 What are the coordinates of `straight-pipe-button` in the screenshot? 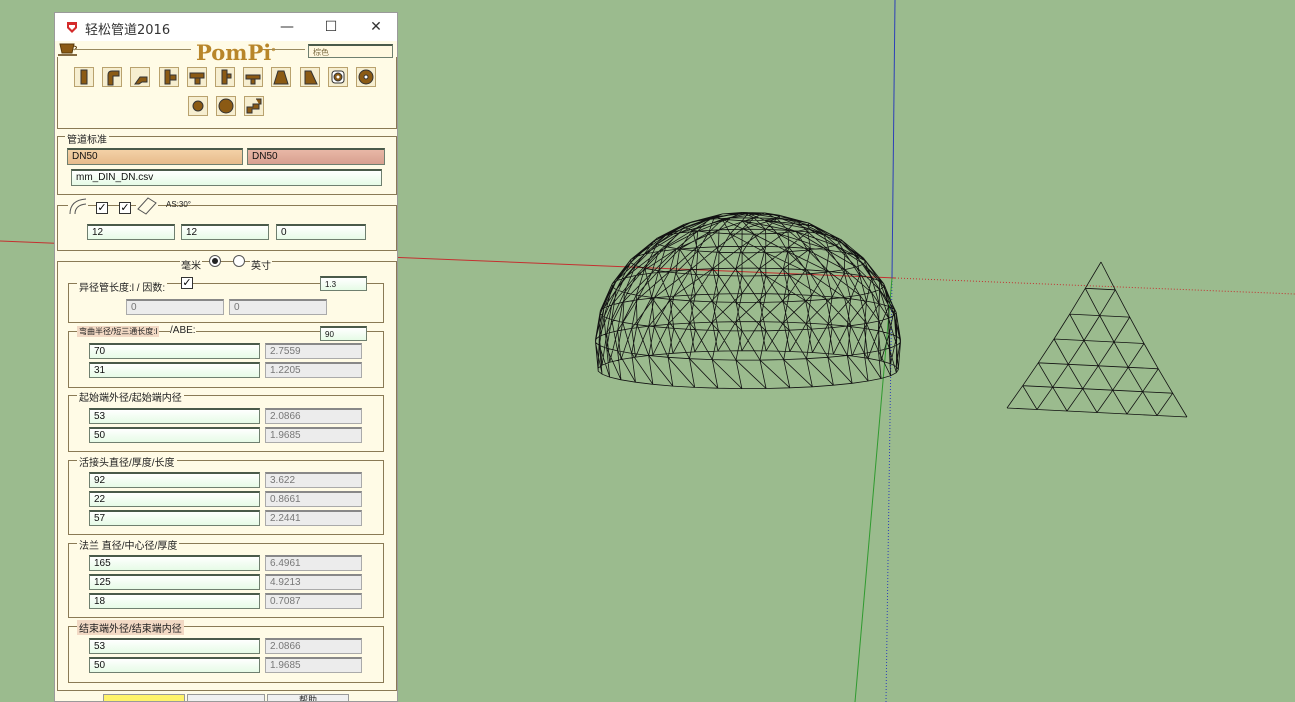 It's located at (84, 77).